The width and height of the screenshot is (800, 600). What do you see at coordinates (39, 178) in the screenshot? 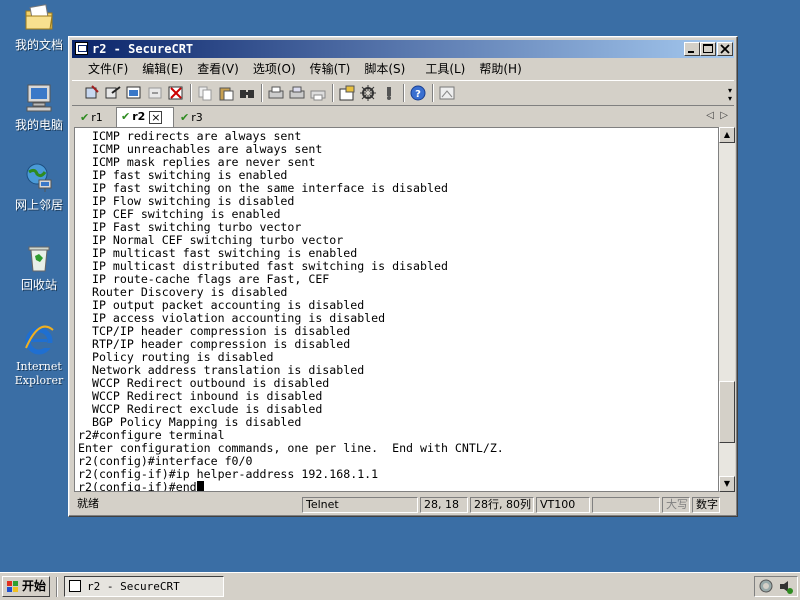
I see `network-places-icon` at bounding box center [39, 178].